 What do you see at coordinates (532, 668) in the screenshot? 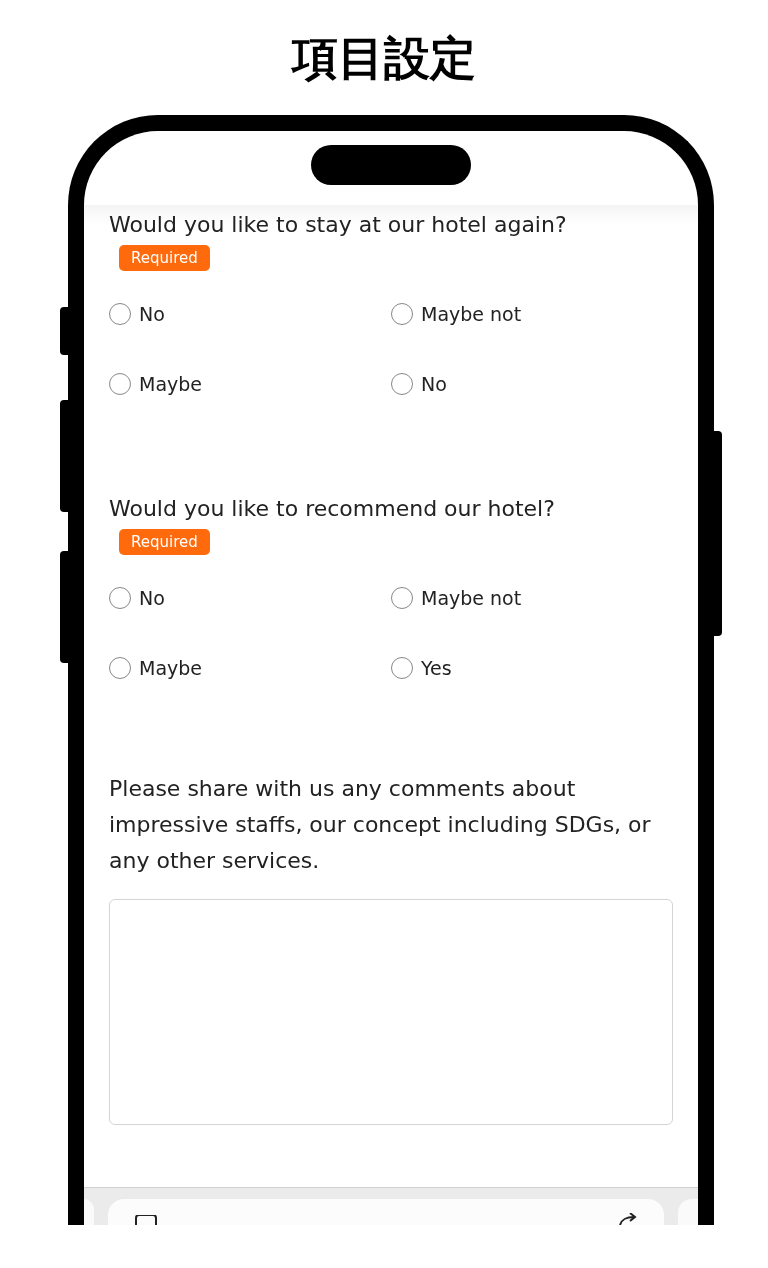
I see `radio-option: Yes` at bounding box center [532, 668].